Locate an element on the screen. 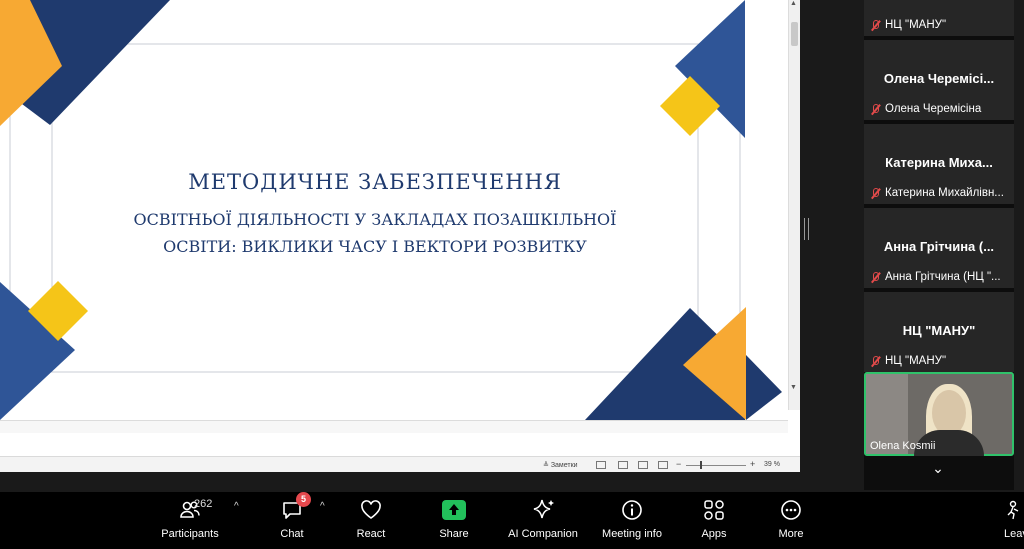 The height and width of the screenshot is (549, 1024). zoom-out-button: − is located at coordinates (678, 464).